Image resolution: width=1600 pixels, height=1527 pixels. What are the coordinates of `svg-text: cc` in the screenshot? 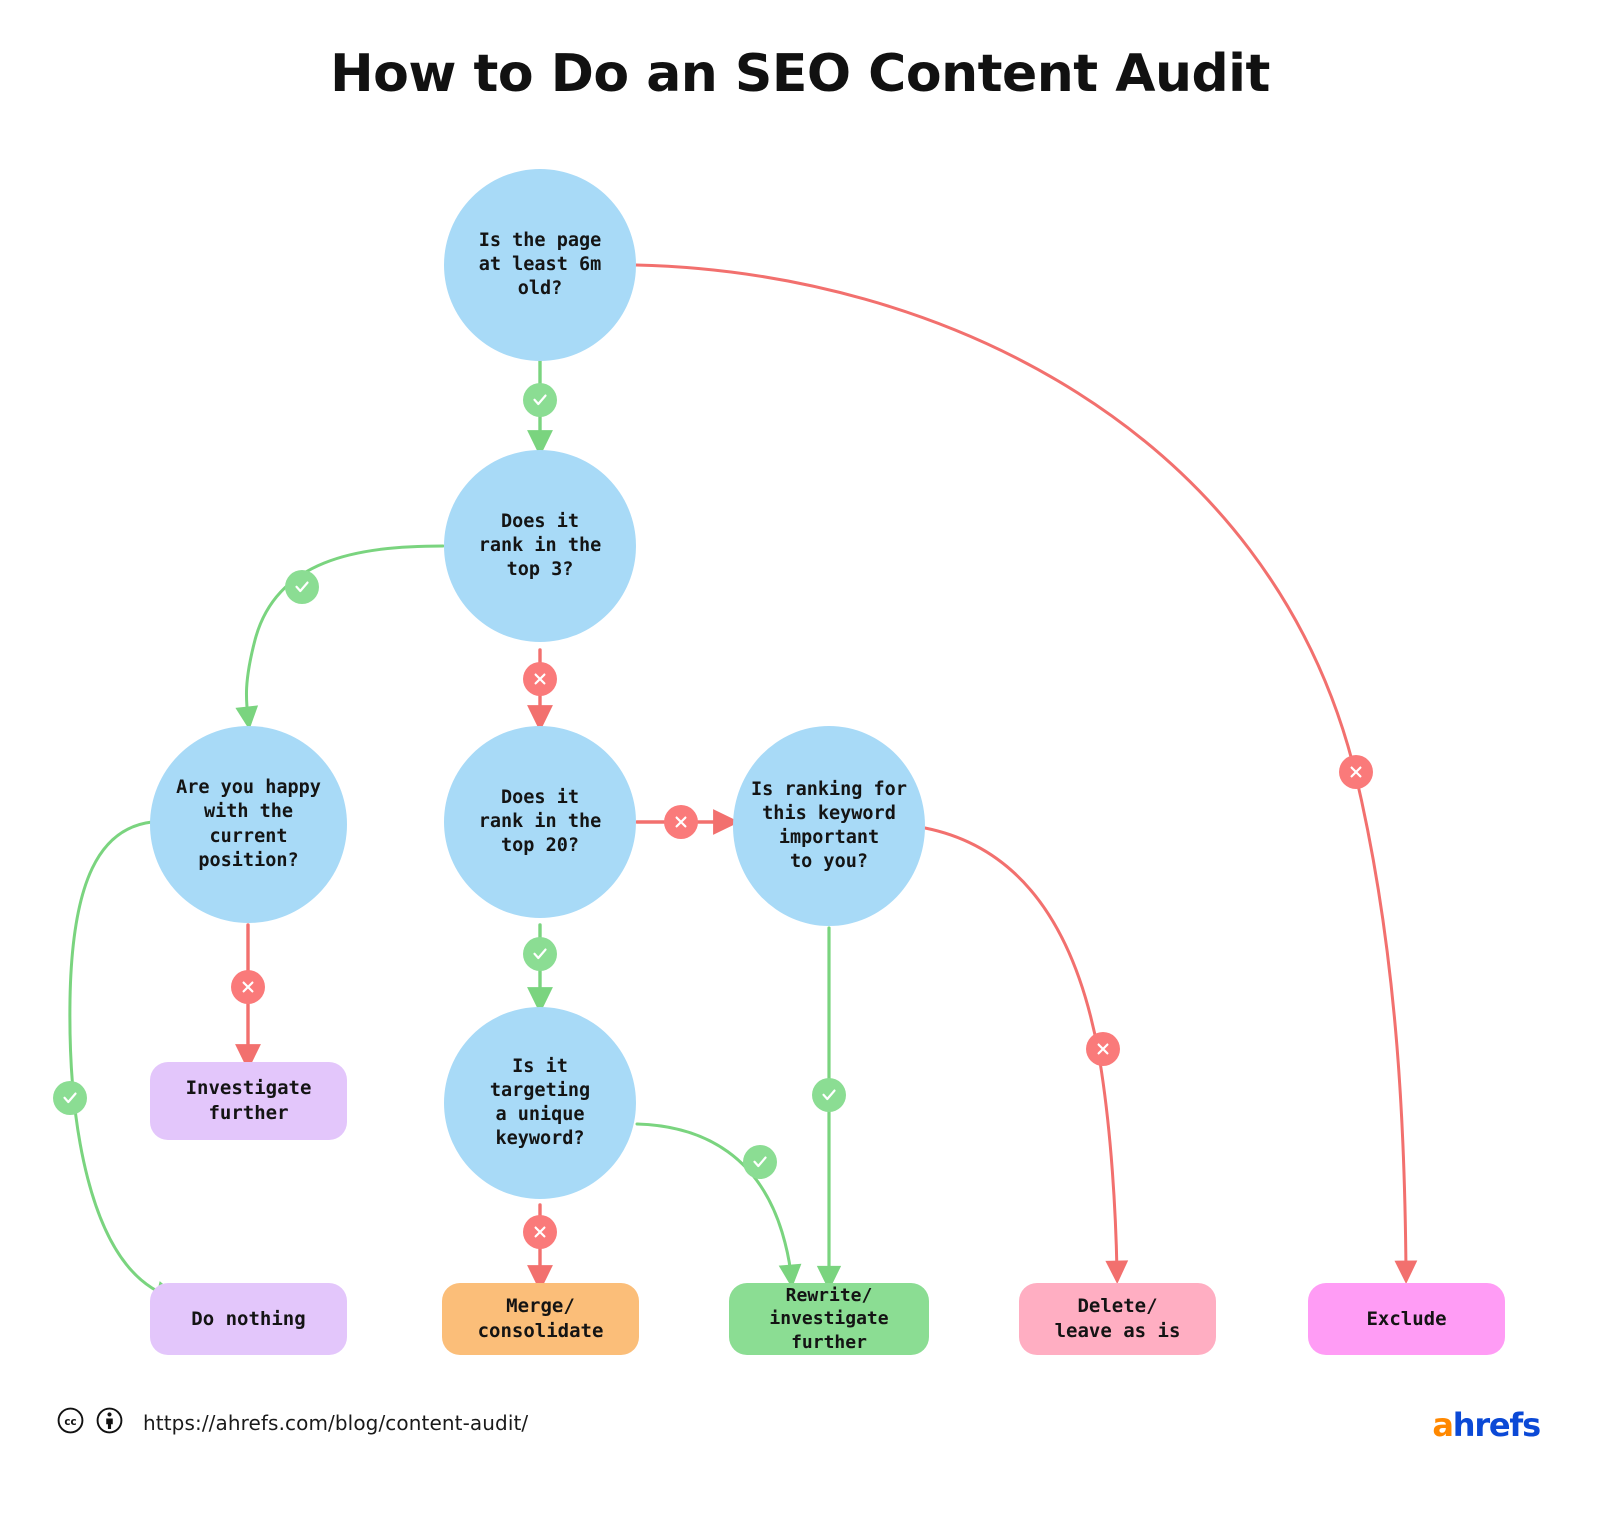 It's located at (70, 1422).